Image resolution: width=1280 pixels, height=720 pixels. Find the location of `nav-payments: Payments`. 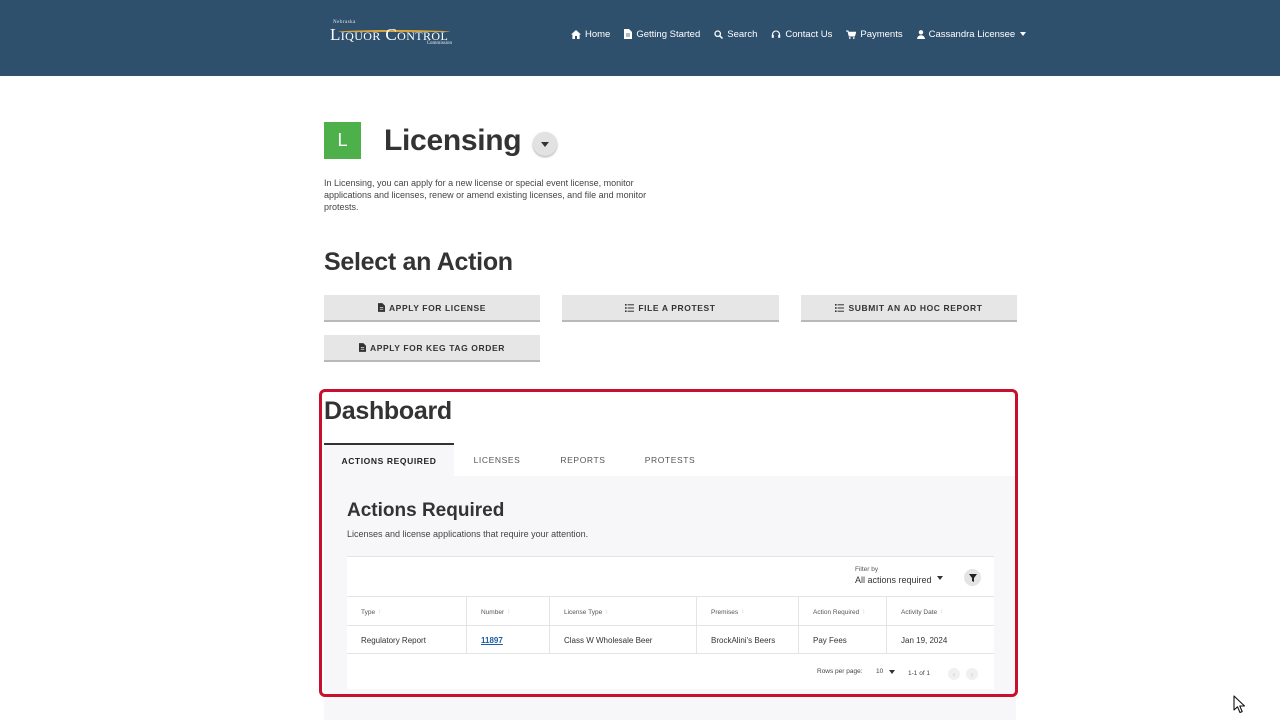

nav-payments: Payments is located at coordinates (874, 34).